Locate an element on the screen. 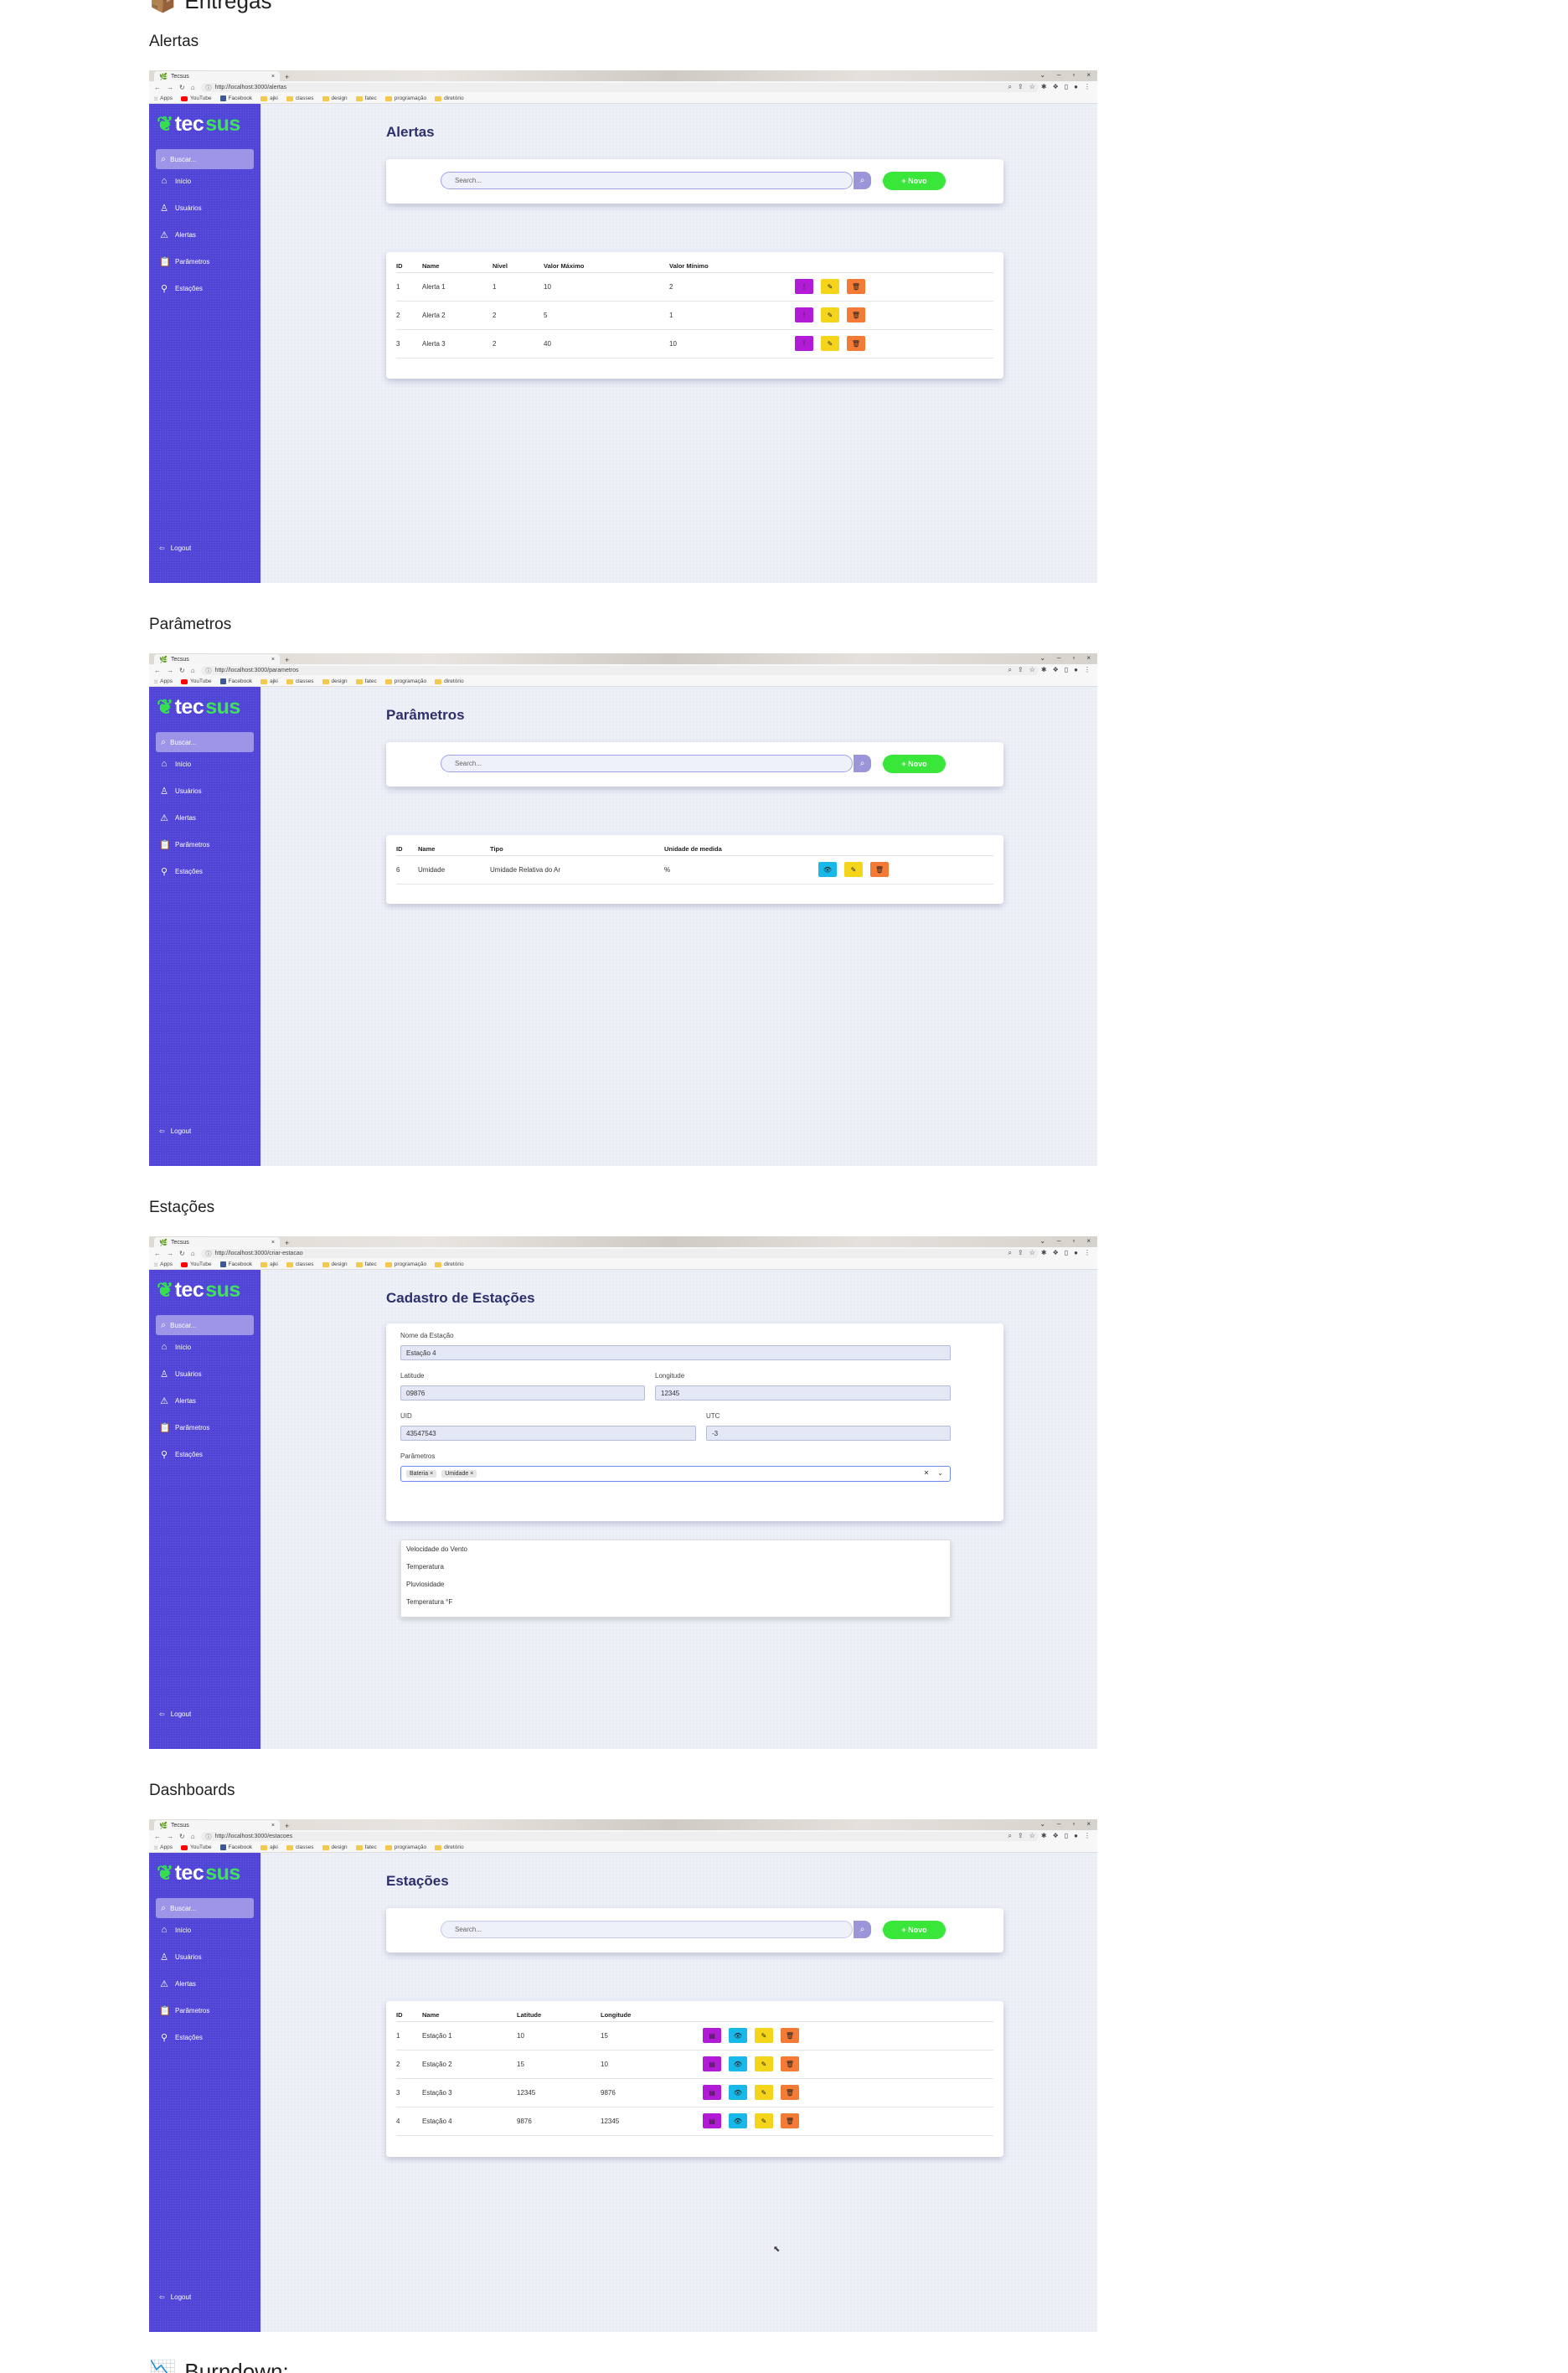  dropdown-option: Temperatura is located at coordinates (676, 1567).